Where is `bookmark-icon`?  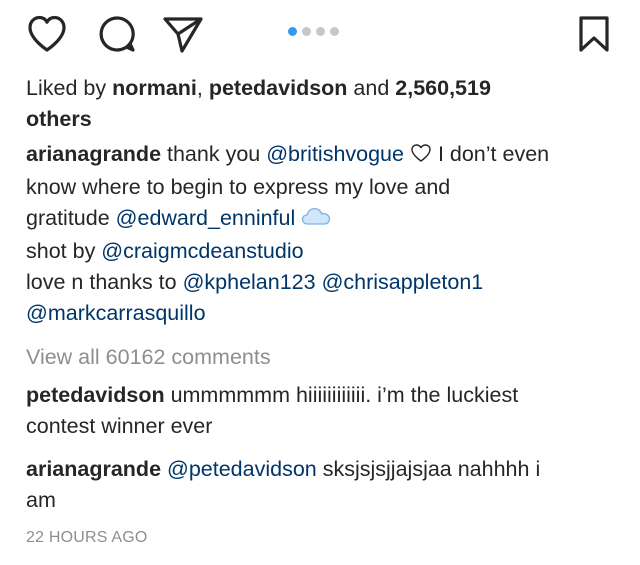 bookmark-icon is located at coordinates (594, 34).